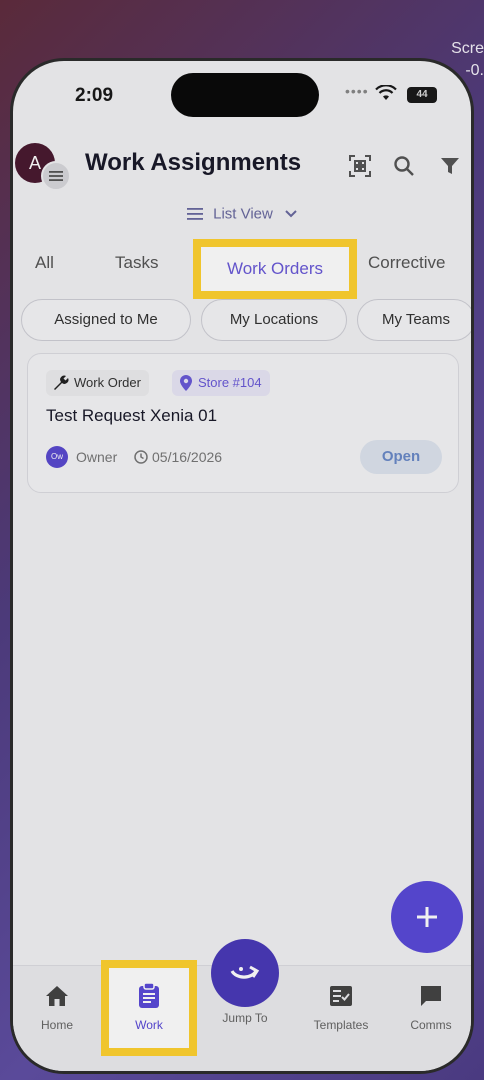  I want to click on location-badge: Store #104, so click(221, 383).